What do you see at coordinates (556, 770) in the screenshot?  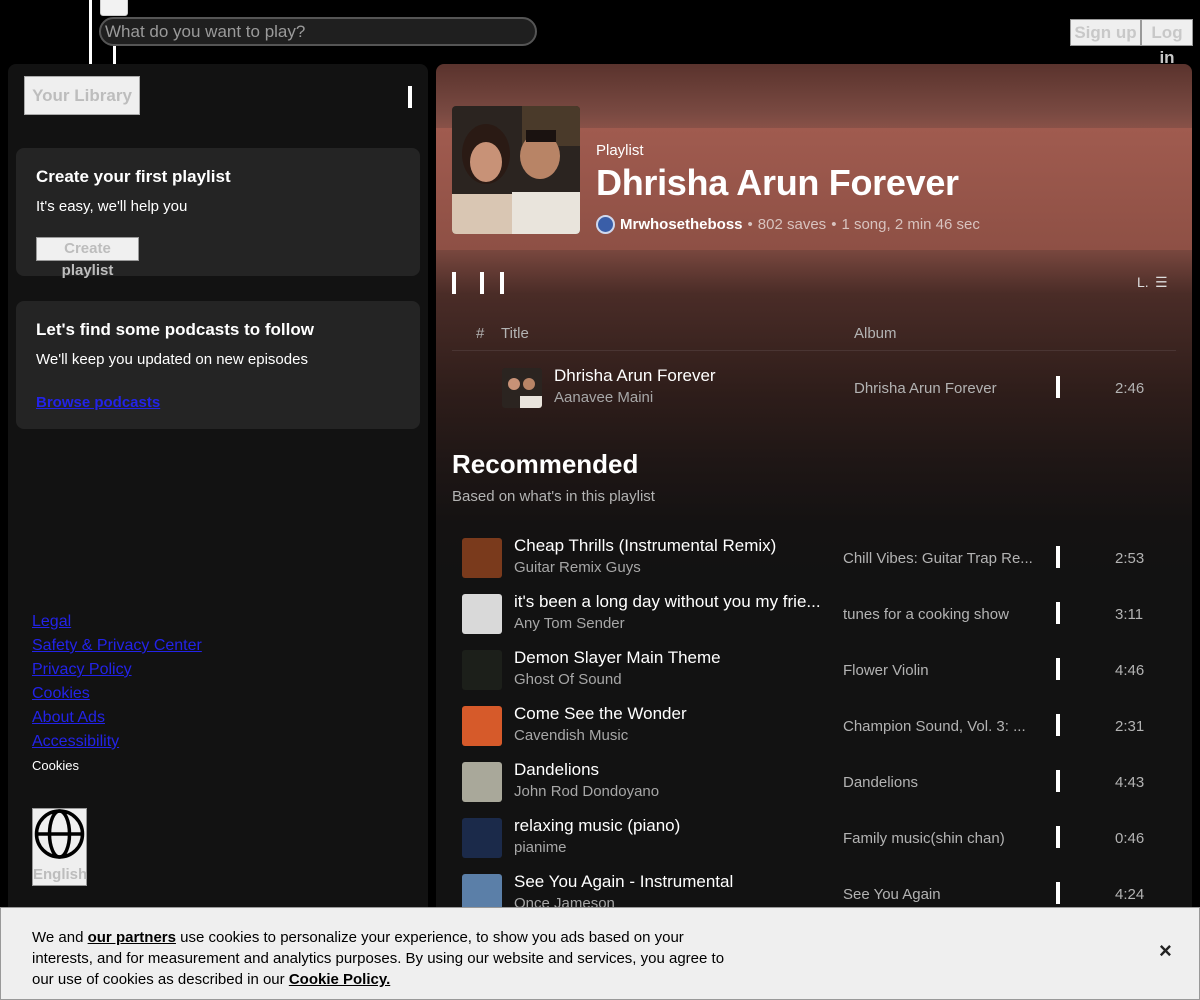 I see `track-title: Dandelions` at bounding box center [556, 770].